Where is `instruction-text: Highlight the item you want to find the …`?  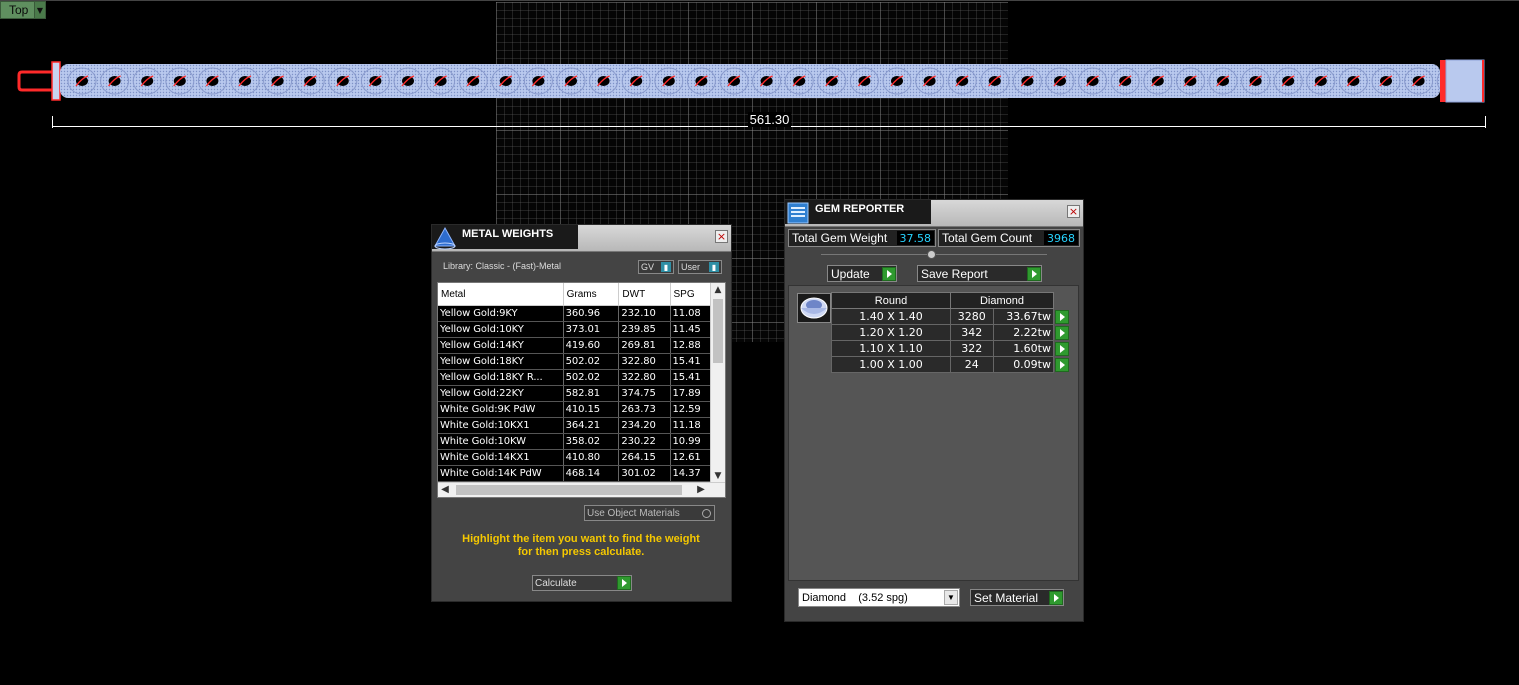
instruction-text: Highlight the item you want to find the … is located at coordinates (581, 546).